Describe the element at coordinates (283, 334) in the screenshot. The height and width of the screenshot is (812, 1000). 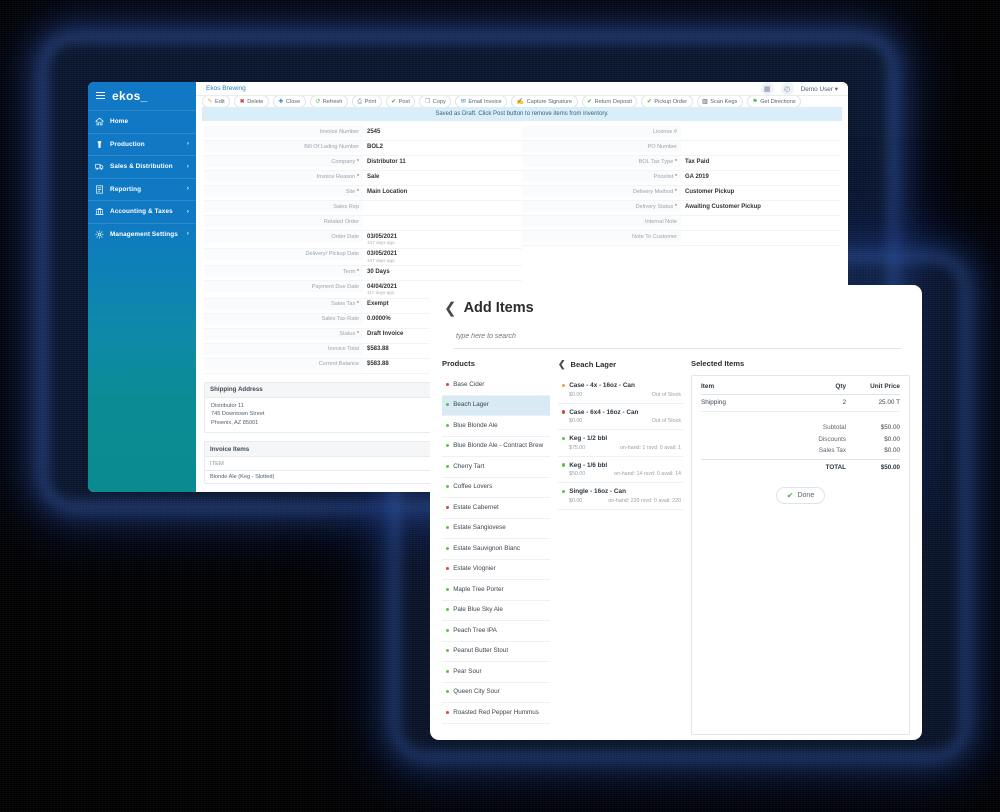
I see `form-label: Status *` at that location.